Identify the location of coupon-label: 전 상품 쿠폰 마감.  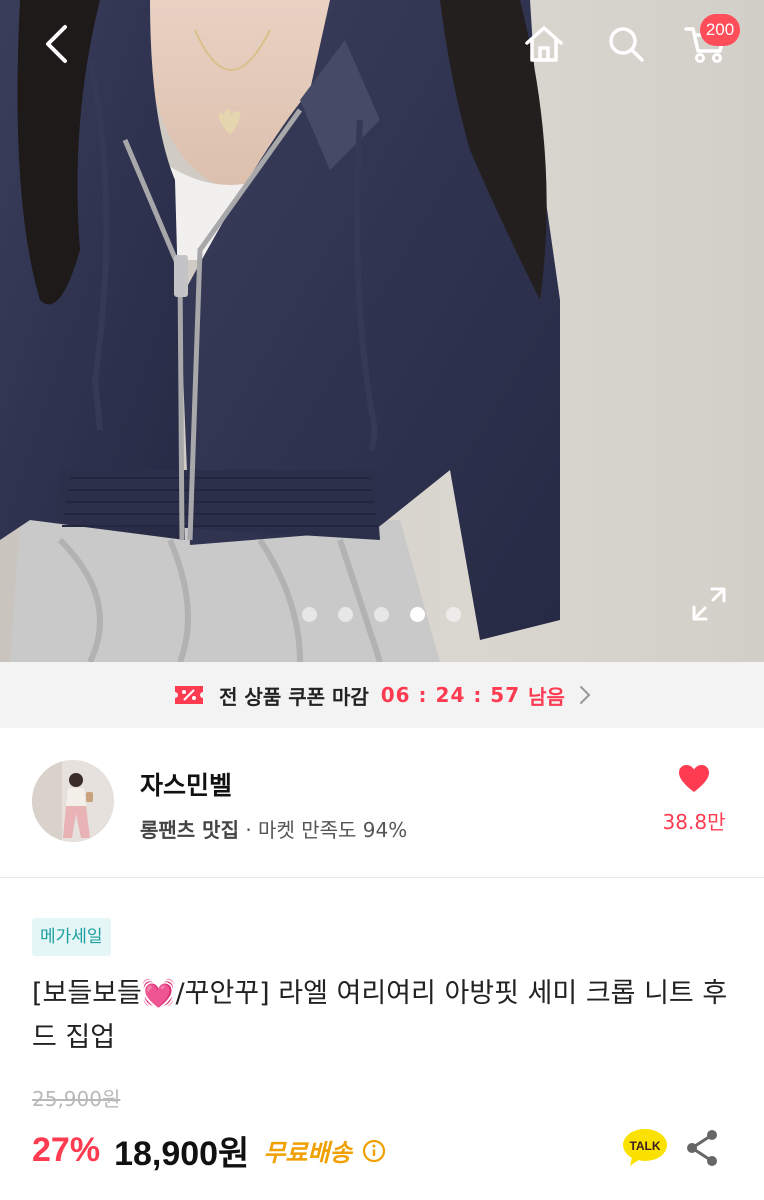
(294, 696).